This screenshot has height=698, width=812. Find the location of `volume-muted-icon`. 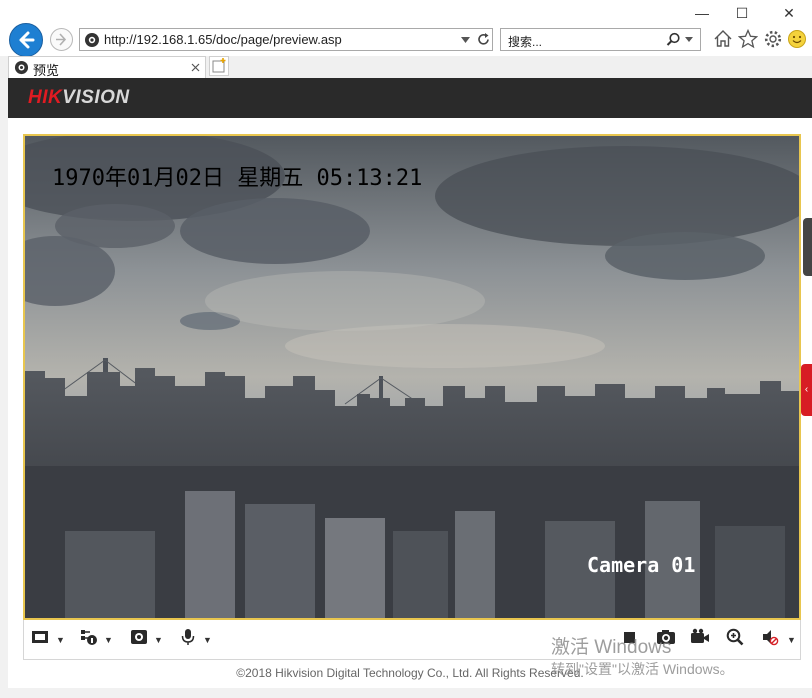

volume-muted-icon is located at coordinates (771, 638).